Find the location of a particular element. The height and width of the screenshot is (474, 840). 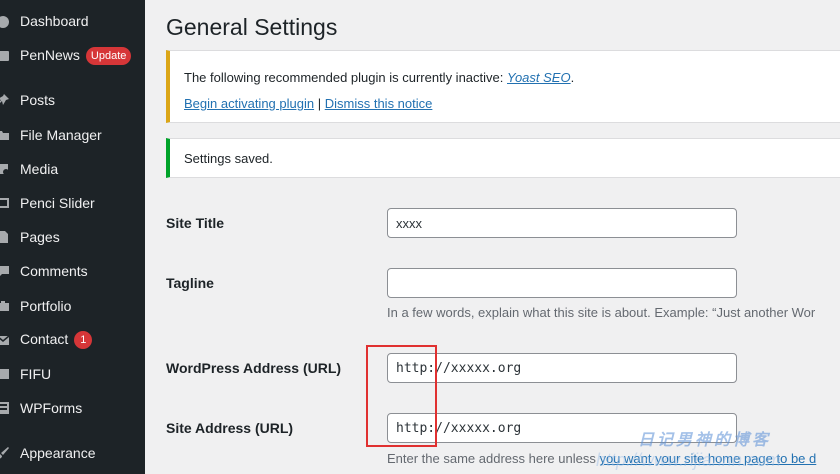

count-badge: 1 is located at coordinates (83, 340).